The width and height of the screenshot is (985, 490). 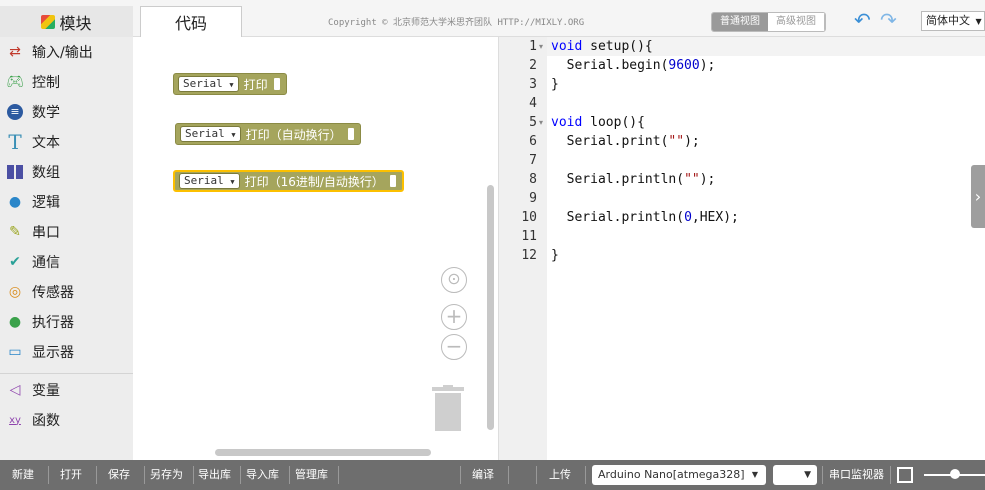 What do you see at coordinates (392, 181) in the screenshot?
I see `block-notch` at bounding box center [392, 181].